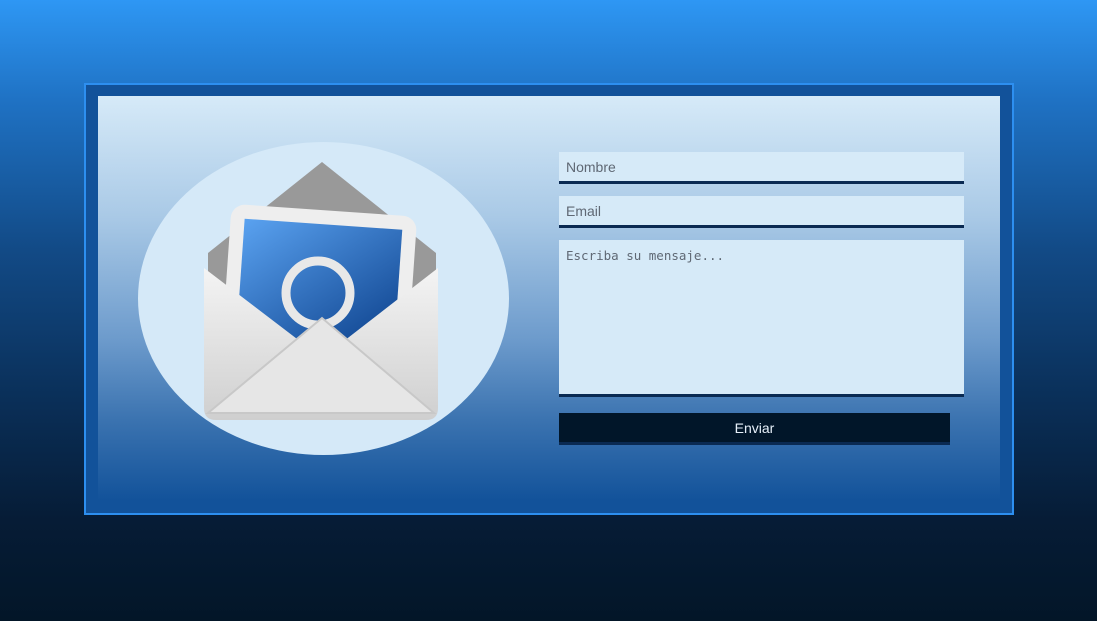 This screenshot has width=1097, height=621. I want to click on submit-button: Enviar, so click(754, 429).